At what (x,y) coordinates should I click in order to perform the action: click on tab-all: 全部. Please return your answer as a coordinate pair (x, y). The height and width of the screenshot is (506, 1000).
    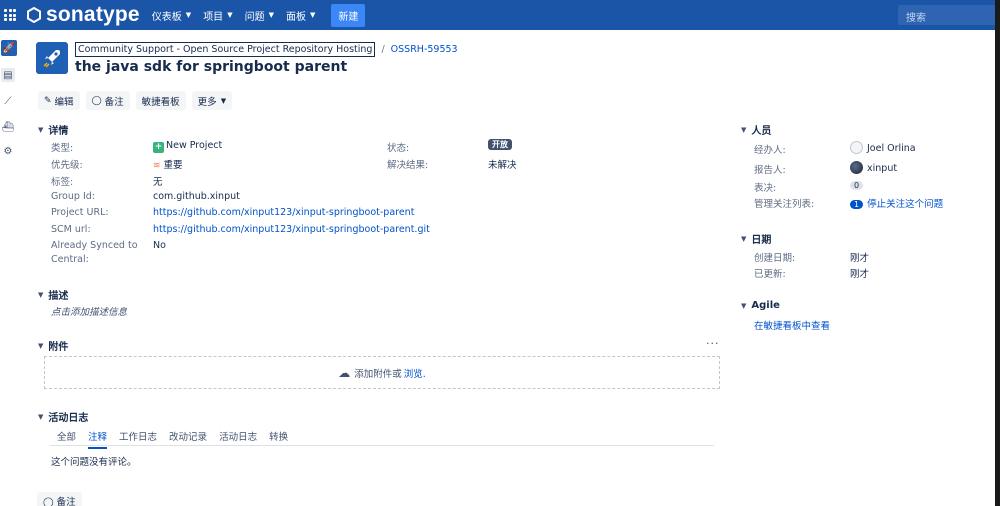
    Looking at the image, I should click on (66, 439).